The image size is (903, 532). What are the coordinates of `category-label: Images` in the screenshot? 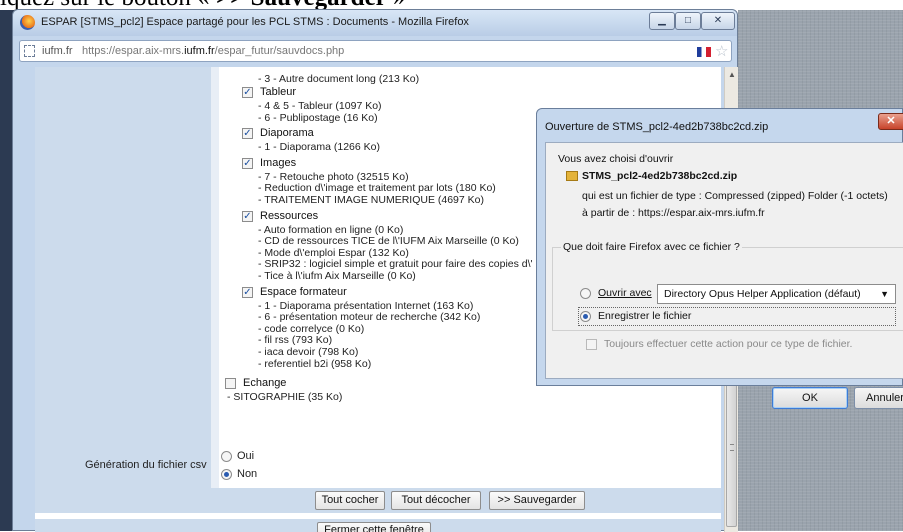 It's located at (278, 162).